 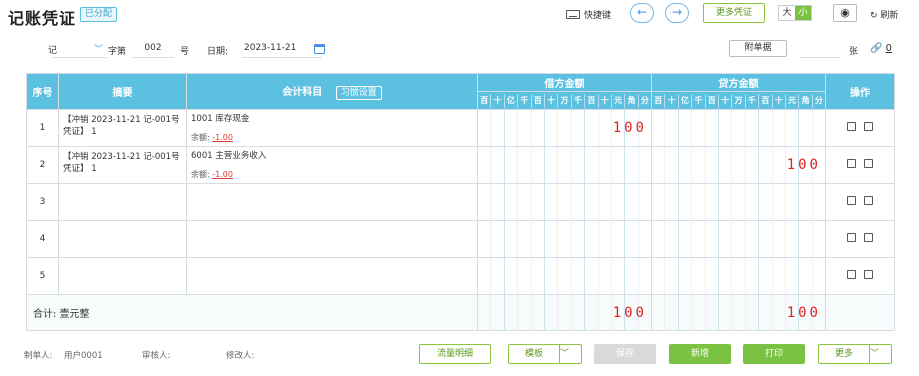 I want to click on flow-detail-button: 流量明细, so click(x=455, y=354).